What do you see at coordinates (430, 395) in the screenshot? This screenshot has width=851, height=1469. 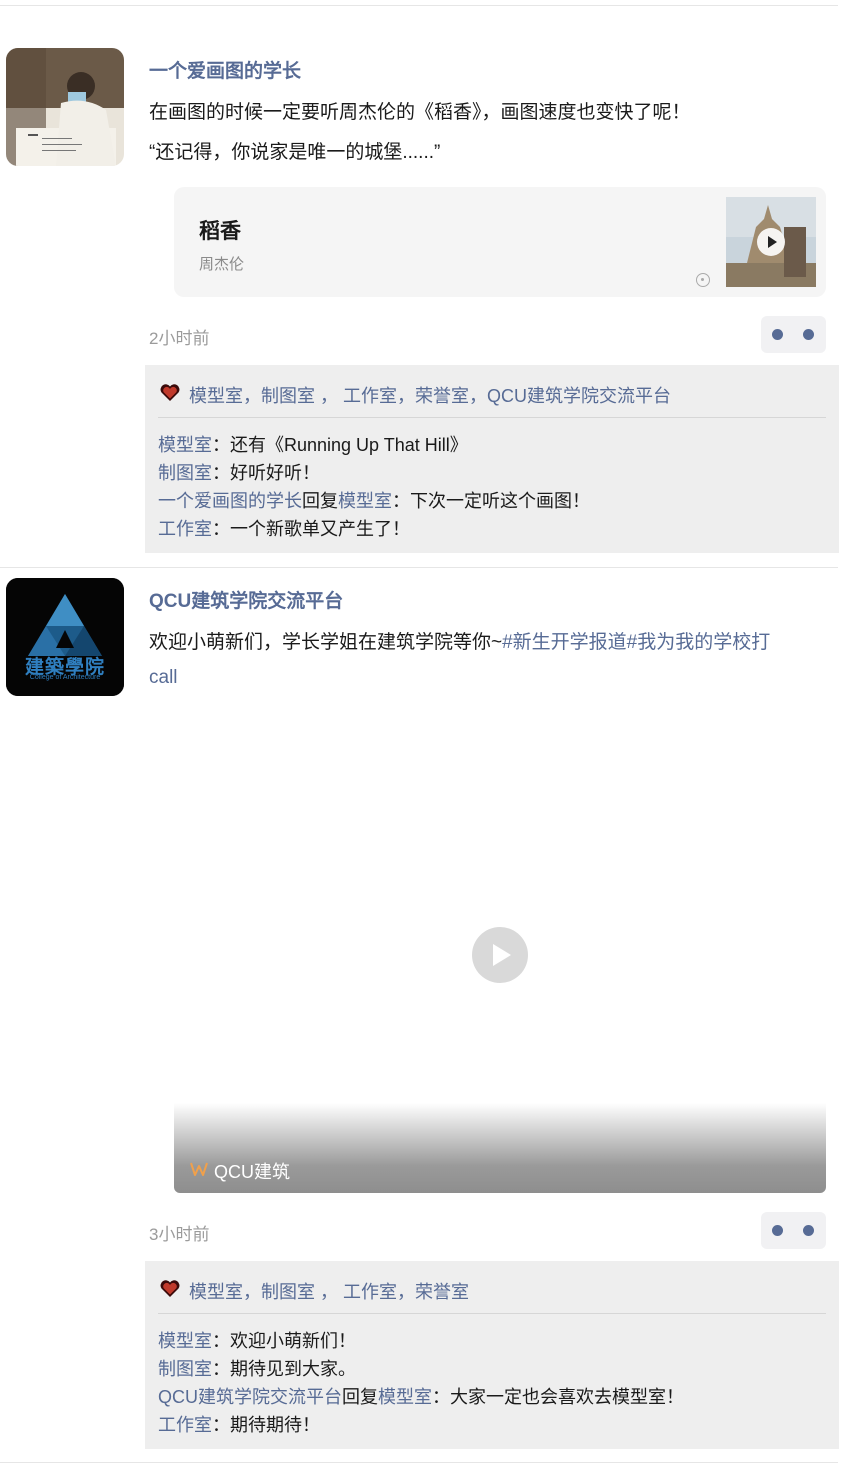 I see `likes-list: 模型室，制图室 ， 工作室，荣誉室，QCU建筑学院交流平台` at bounding box center [430, 395].